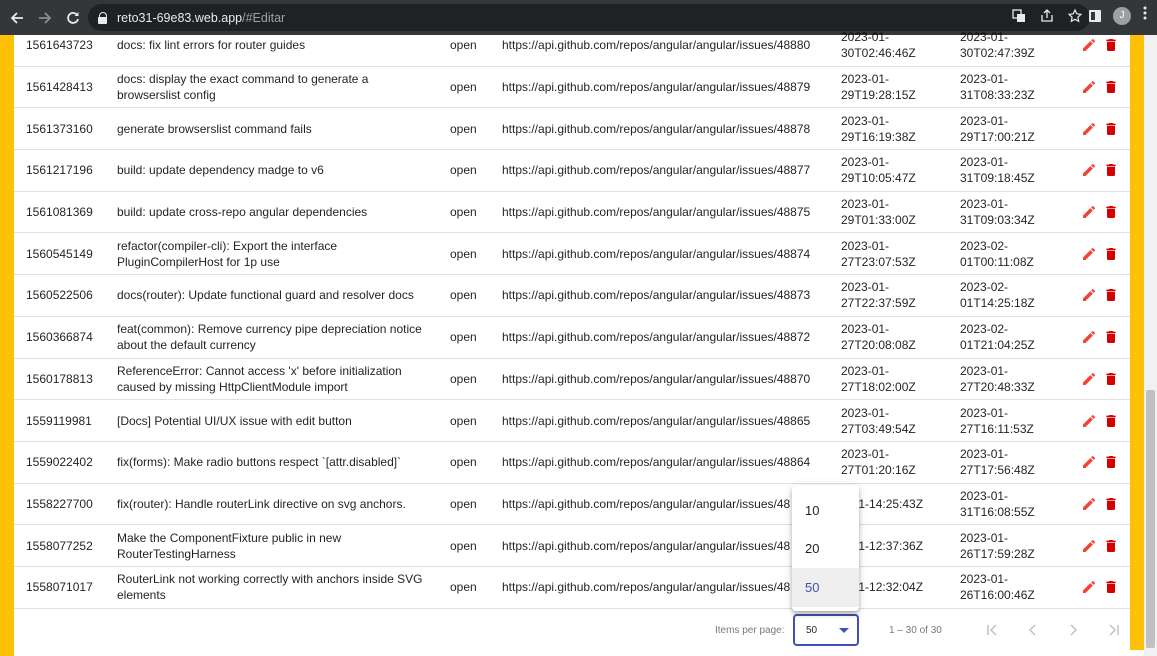 This screenshot has height=656, width=1157. What do you see at coordinates (1075, 17) in the screenshot?
I see `star-icon` at bounding box center [1075, 17].